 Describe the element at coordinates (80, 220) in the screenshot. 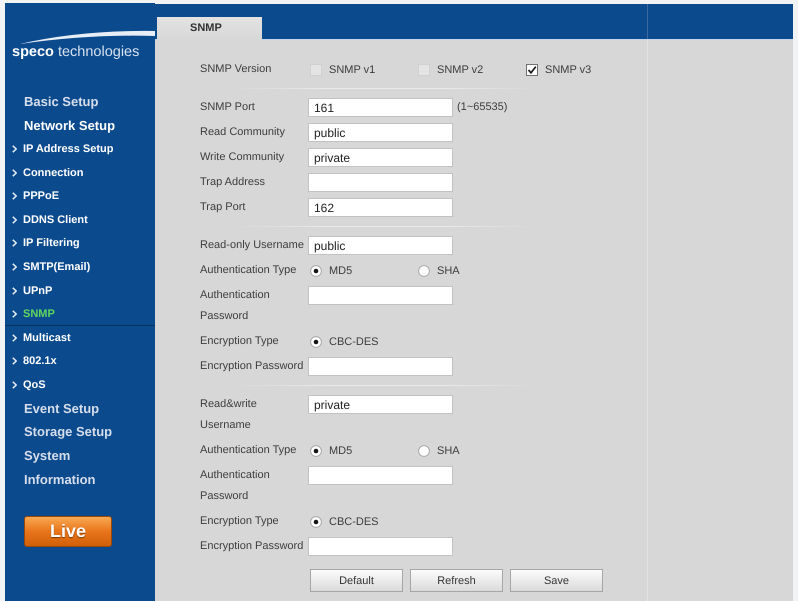

I see `submenu-item: DDNS Client` at that location.